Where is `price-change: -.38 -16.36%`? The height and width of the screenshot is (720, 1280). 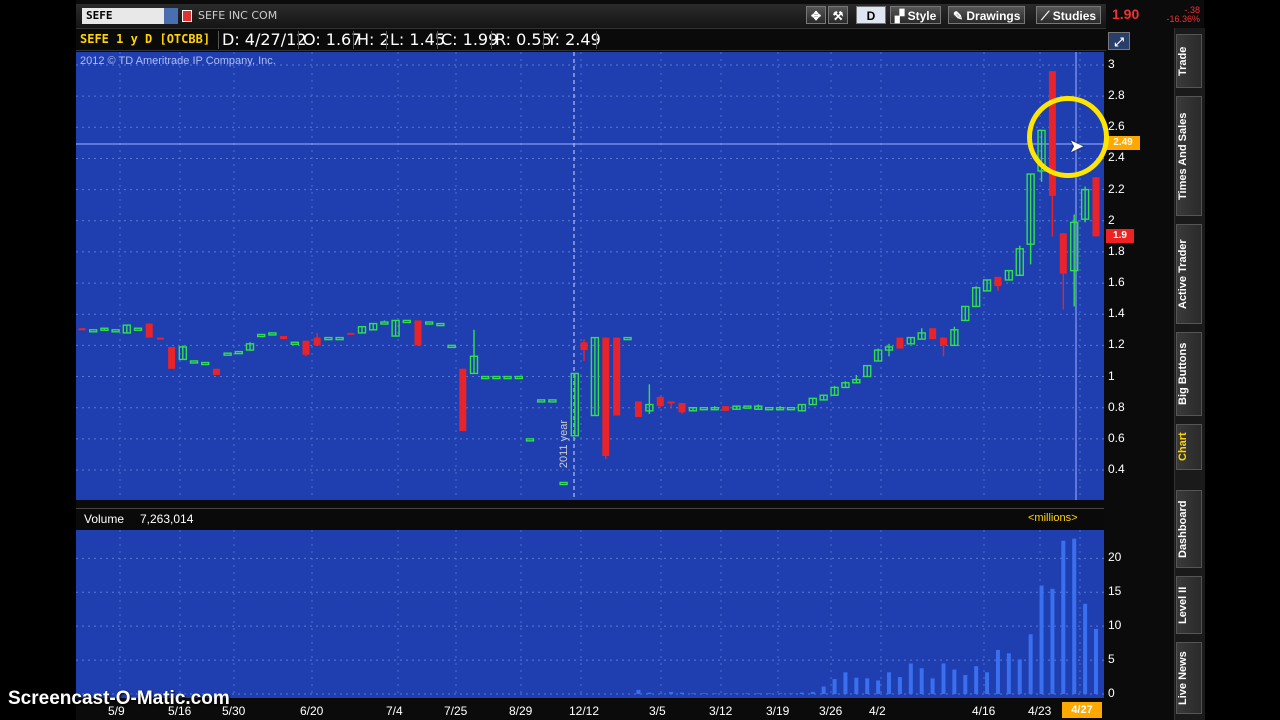 price-change: -.38 -16.36% is located at coordinates (1176, 15).